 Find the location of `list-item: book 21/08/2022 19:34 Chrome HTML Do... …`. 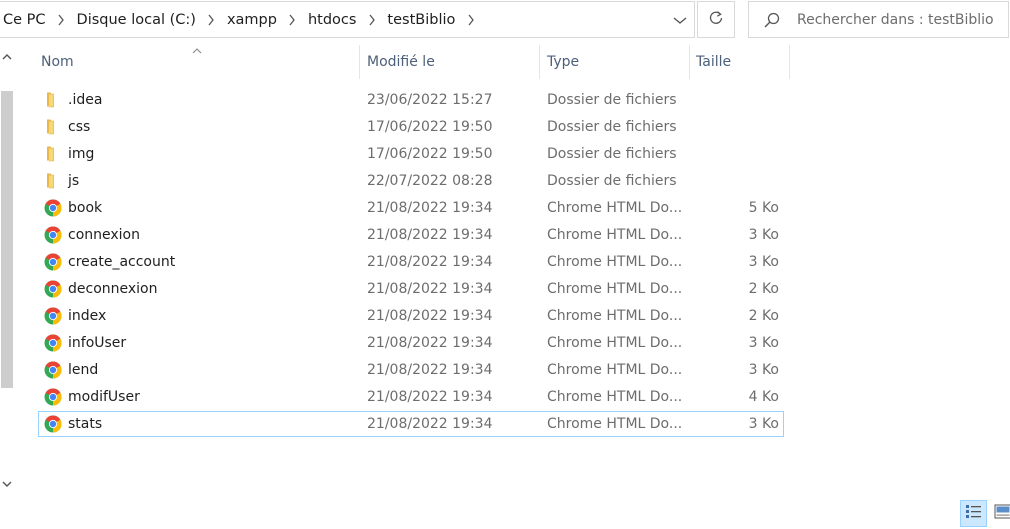

list-item: book 21/08/2022 19:34 Chrome HTML Do... … is located at coordinates (411, 208).